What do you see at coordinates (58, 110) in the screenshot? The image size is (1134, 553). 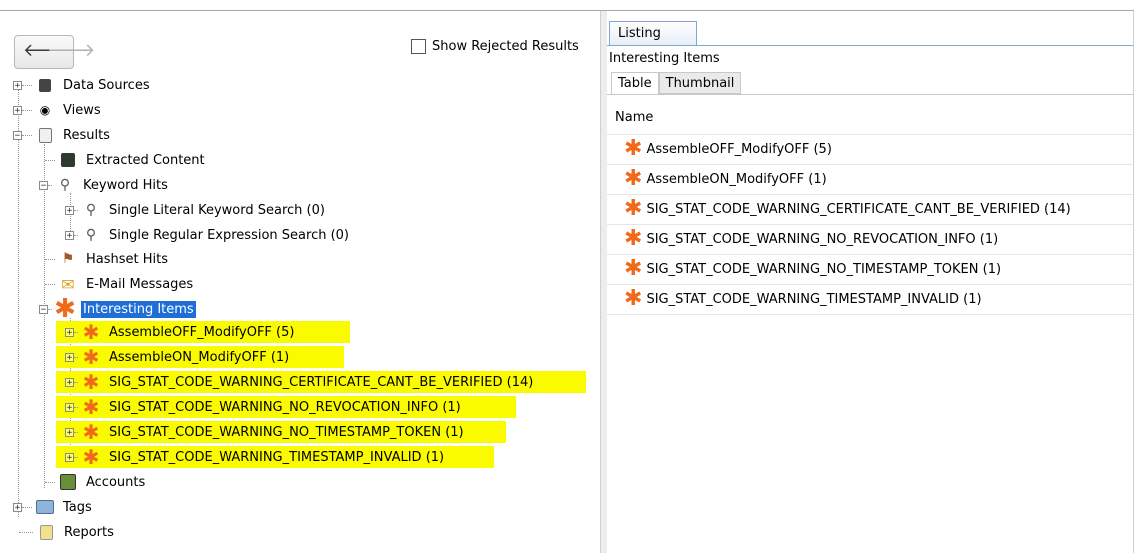 I see `tree-item-views: + ◉ Views` at bounding box center [58, 110].